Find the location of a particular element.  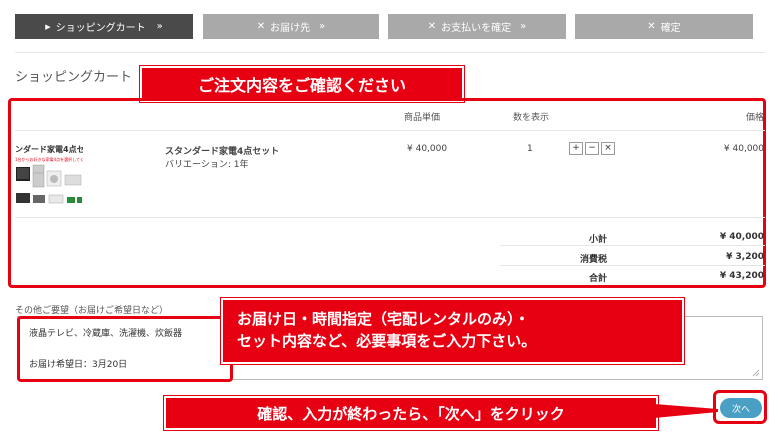

quantity-controls: + − × is located at coordinates (592, 148).